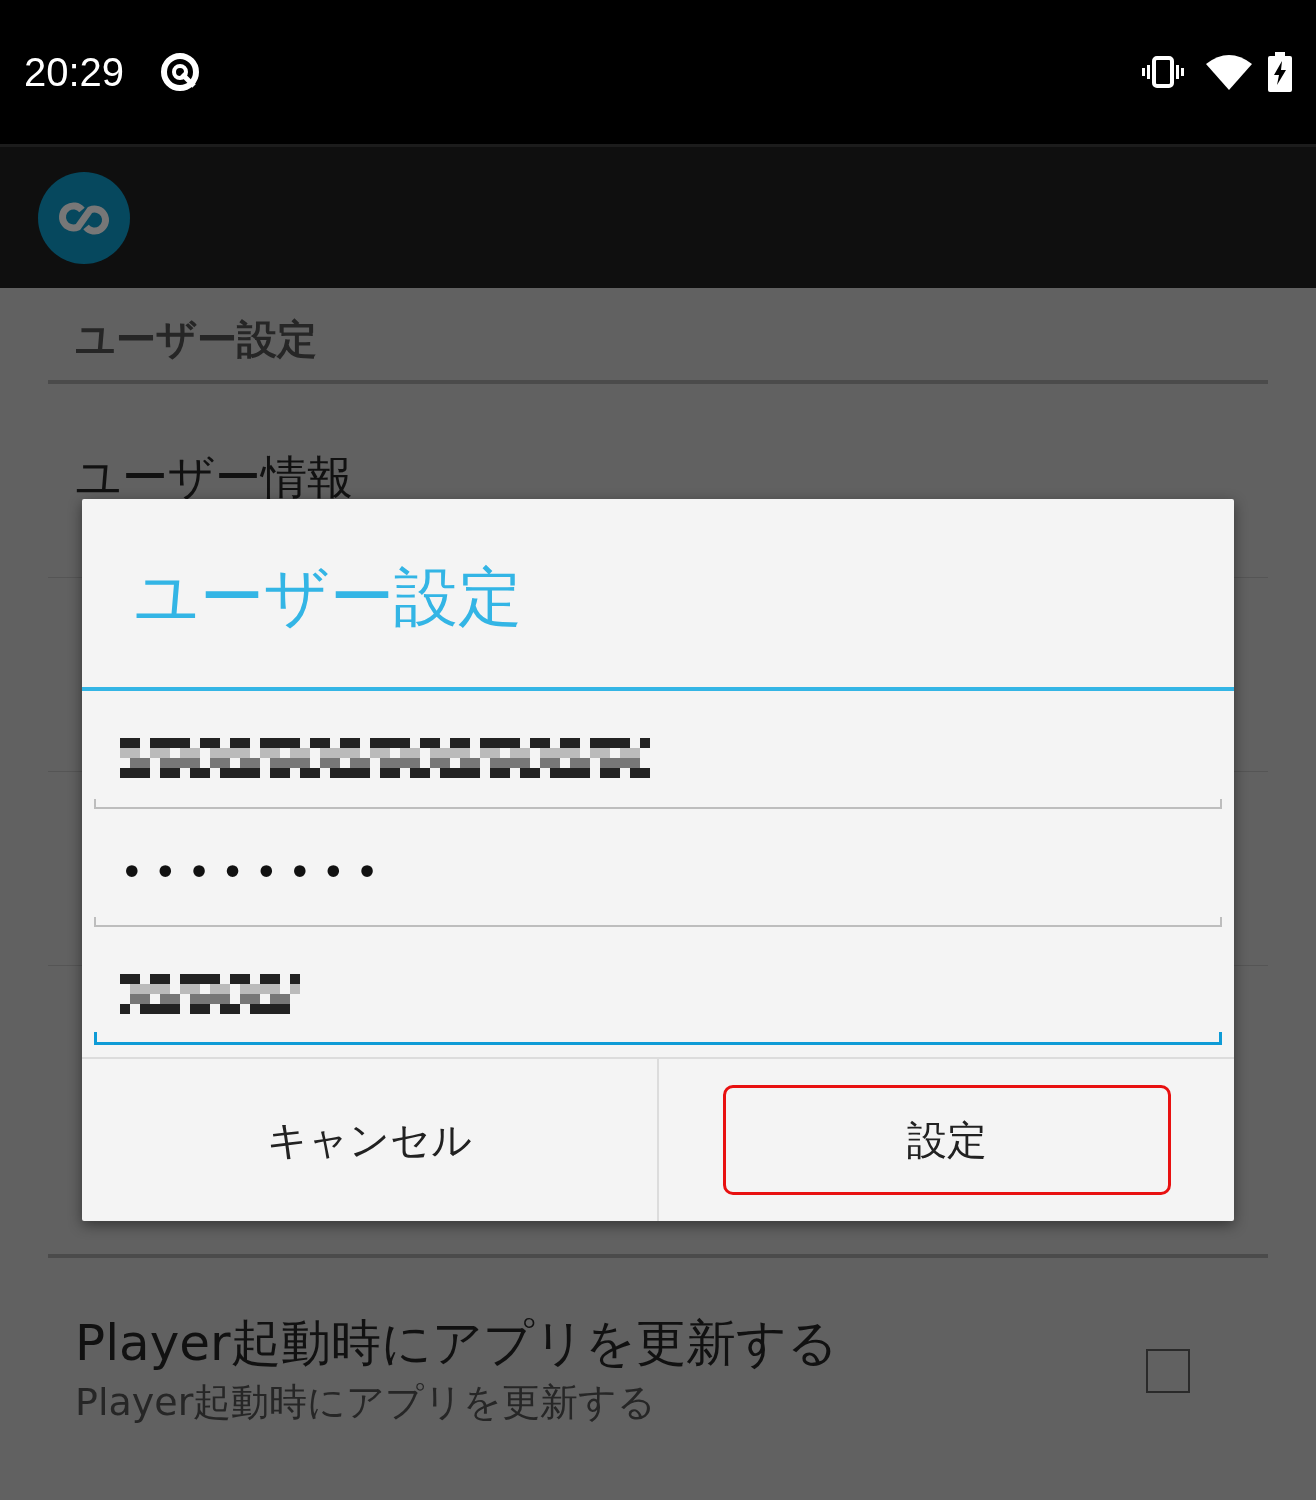  I want to click on dialog-button: キャンセル, so click(369, 1140).